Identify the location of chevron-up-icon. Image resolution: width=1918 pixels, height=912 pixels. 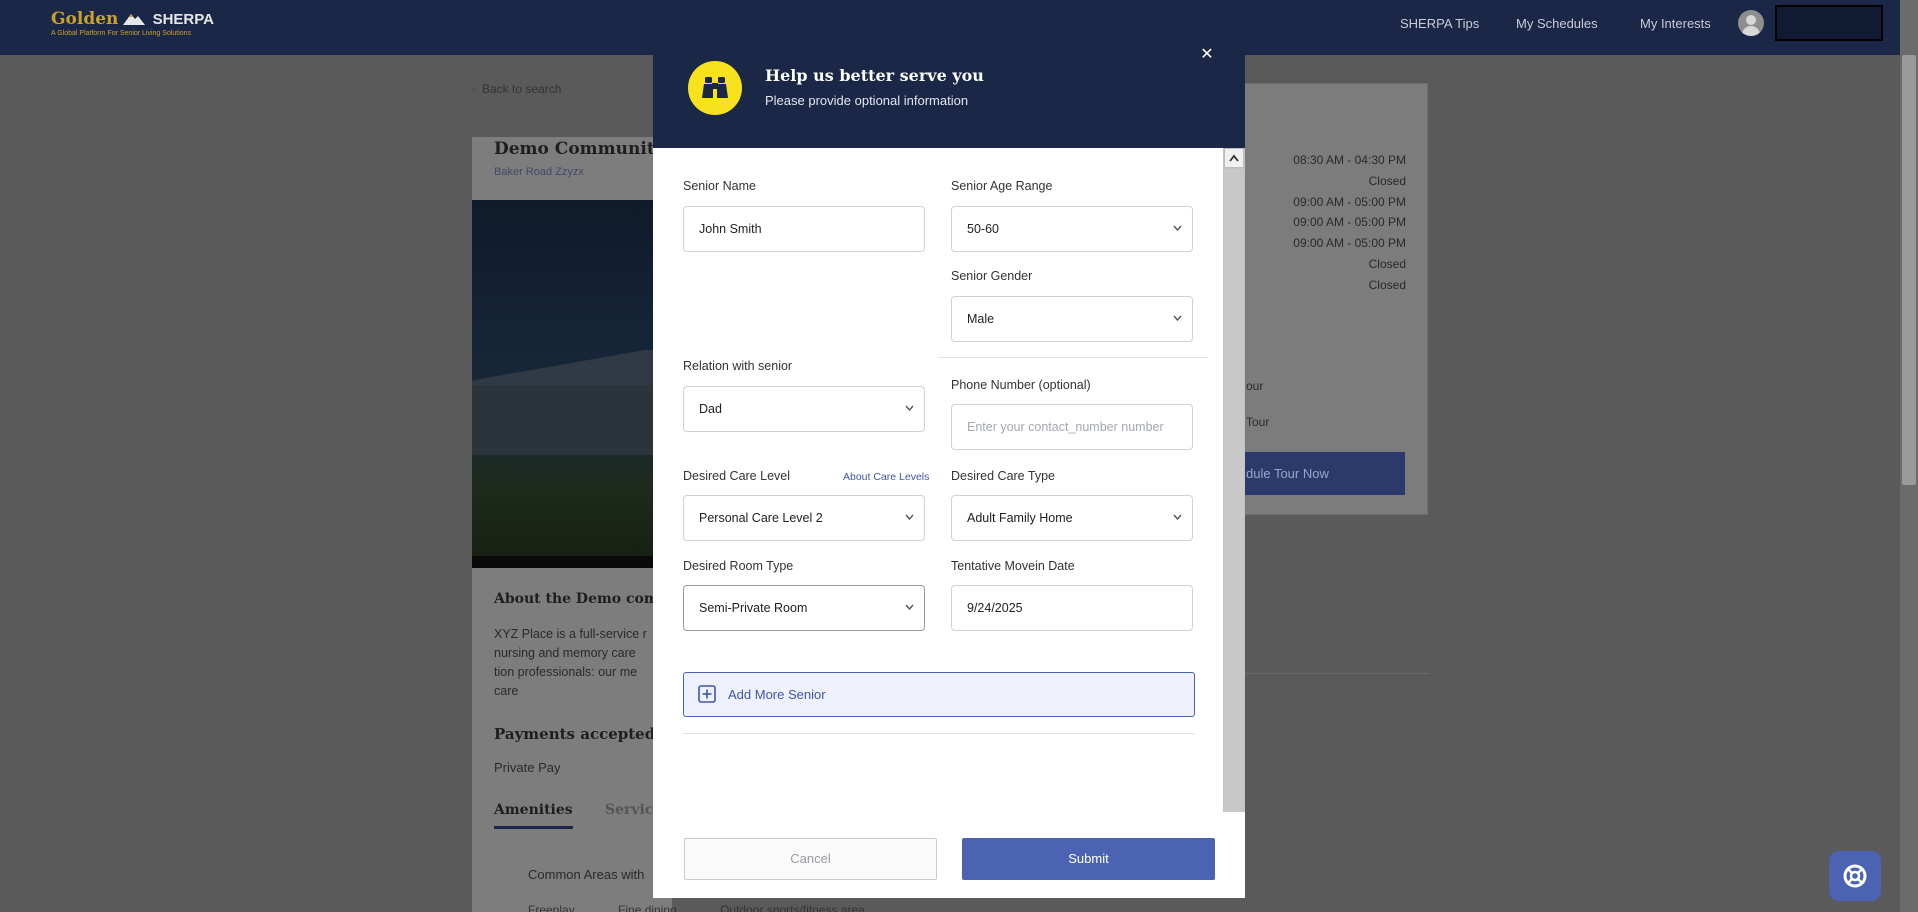
(1234, 158).